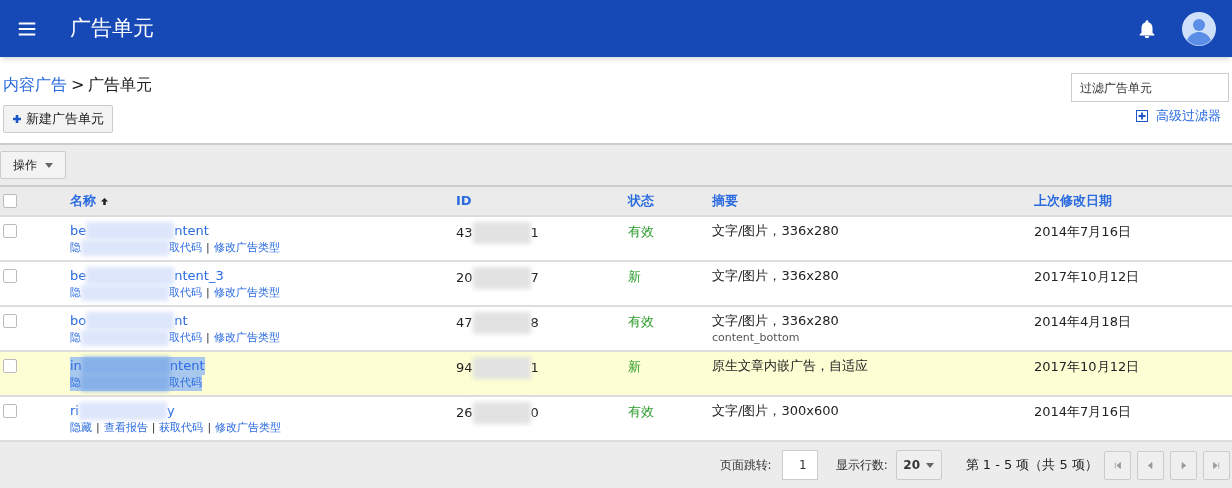 This screenshot has width=1232, height=488. Describe the element at coordinates (776, 411) in the screenshot. I see `summary-text: 文字/图片，300x600` at that location.